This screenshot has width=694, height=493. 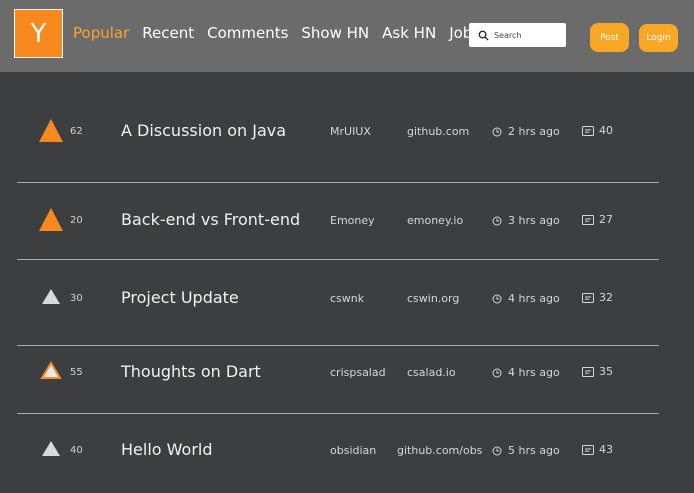 I want to click on story-title-link: A Discussion on Java, so click(x=203, y=130).